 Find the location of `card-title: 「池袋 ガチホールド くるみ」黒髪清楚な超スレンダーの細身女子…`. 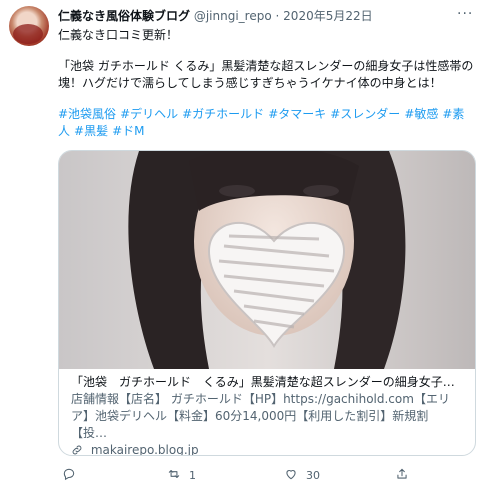

card-title: 「池袋 ガチホールド くるみ」黒髪清楚な超スレンダーの細身女子… is located at coordinates (267, 382).